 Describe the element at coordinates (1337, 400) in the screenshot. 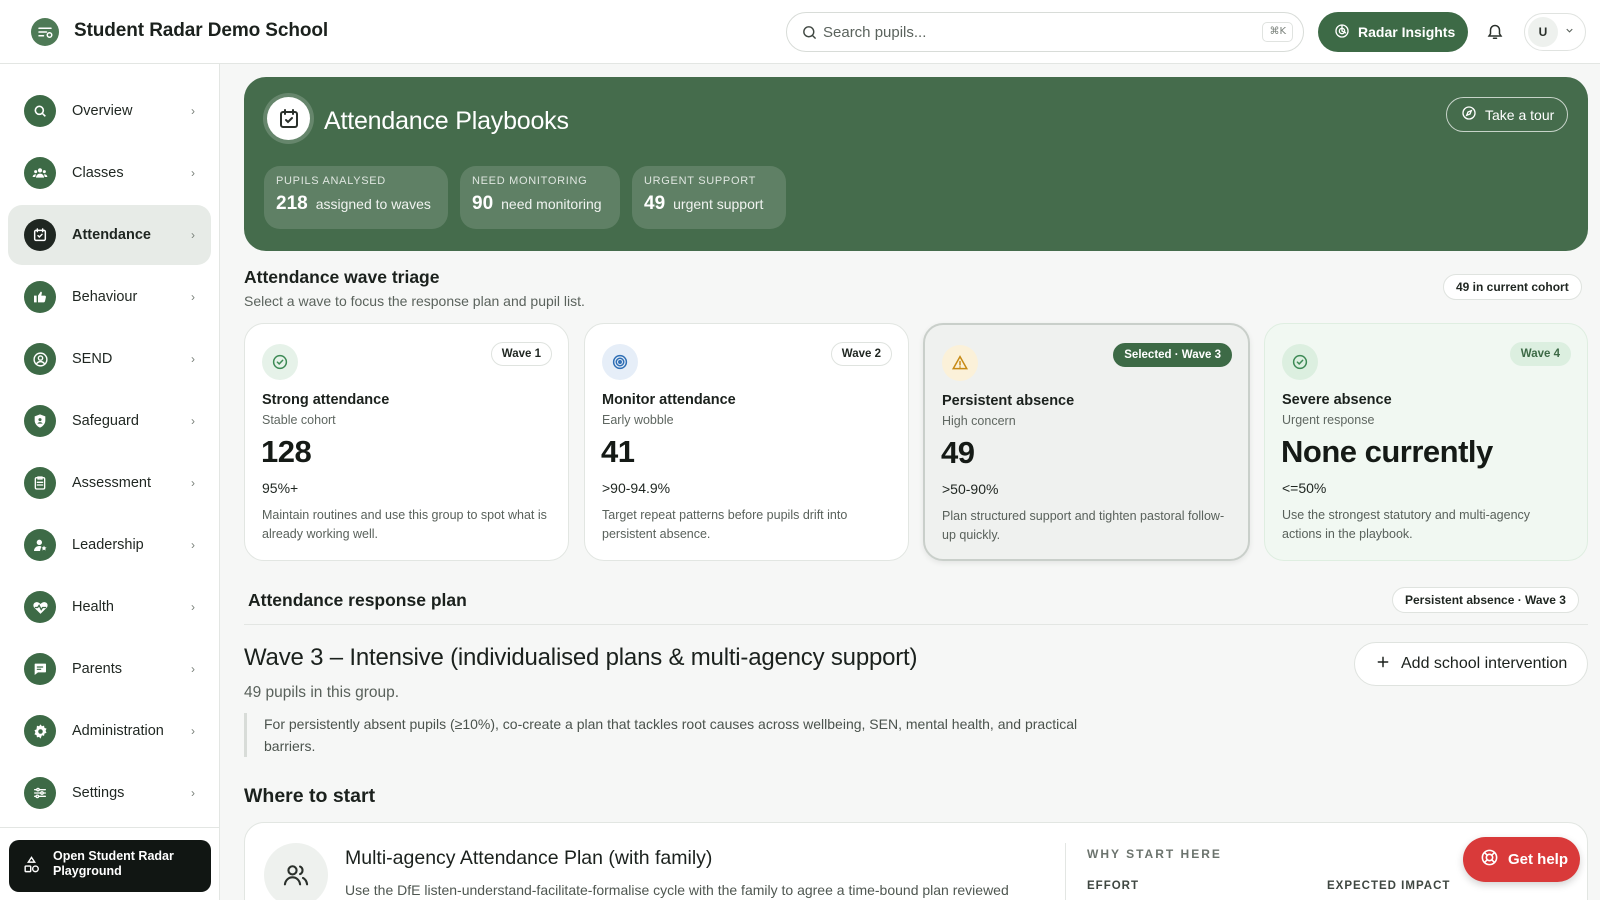

I see `wave-name: Severe absence` at that location.